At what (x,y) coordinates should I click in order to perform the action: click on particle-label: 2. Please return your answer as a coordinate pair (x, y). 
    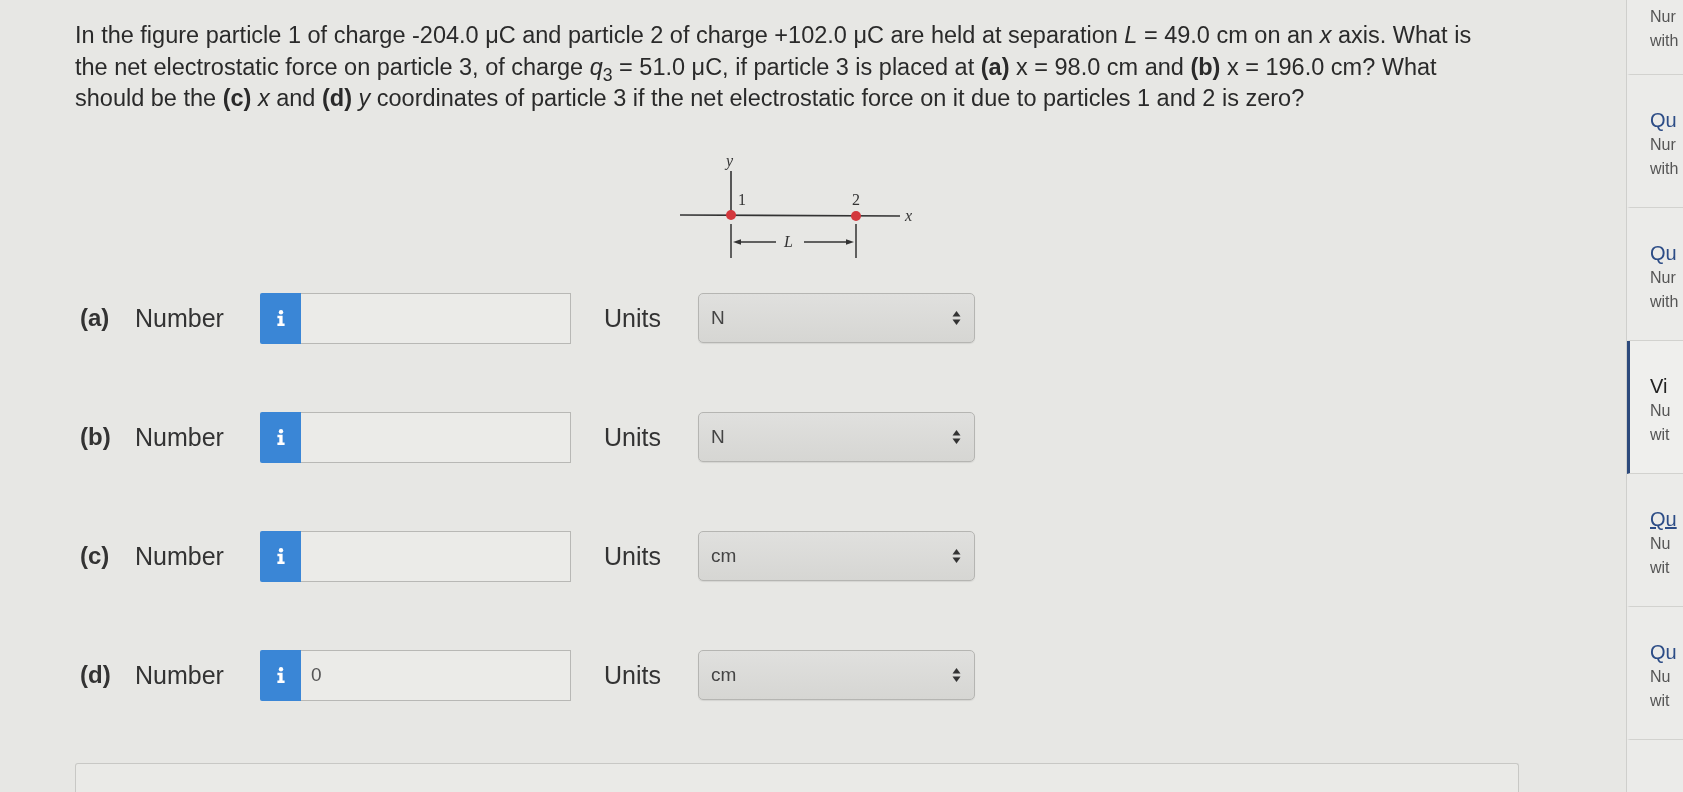
    Looking at the image, I should click on (856, 199).